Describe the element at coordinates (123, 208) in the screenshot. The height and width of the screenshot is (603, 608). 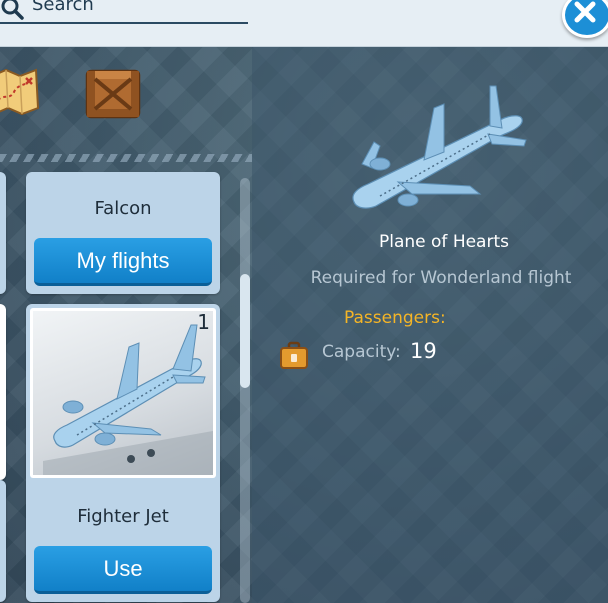
I see `item-name: Falcon` at that location.